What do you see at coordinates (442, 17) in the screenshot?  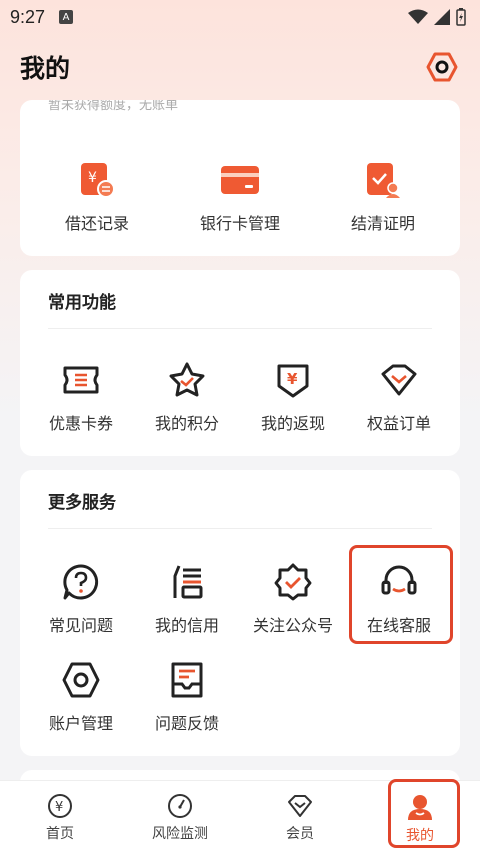 I see `signal-icon` at bounding box center [442, 17].